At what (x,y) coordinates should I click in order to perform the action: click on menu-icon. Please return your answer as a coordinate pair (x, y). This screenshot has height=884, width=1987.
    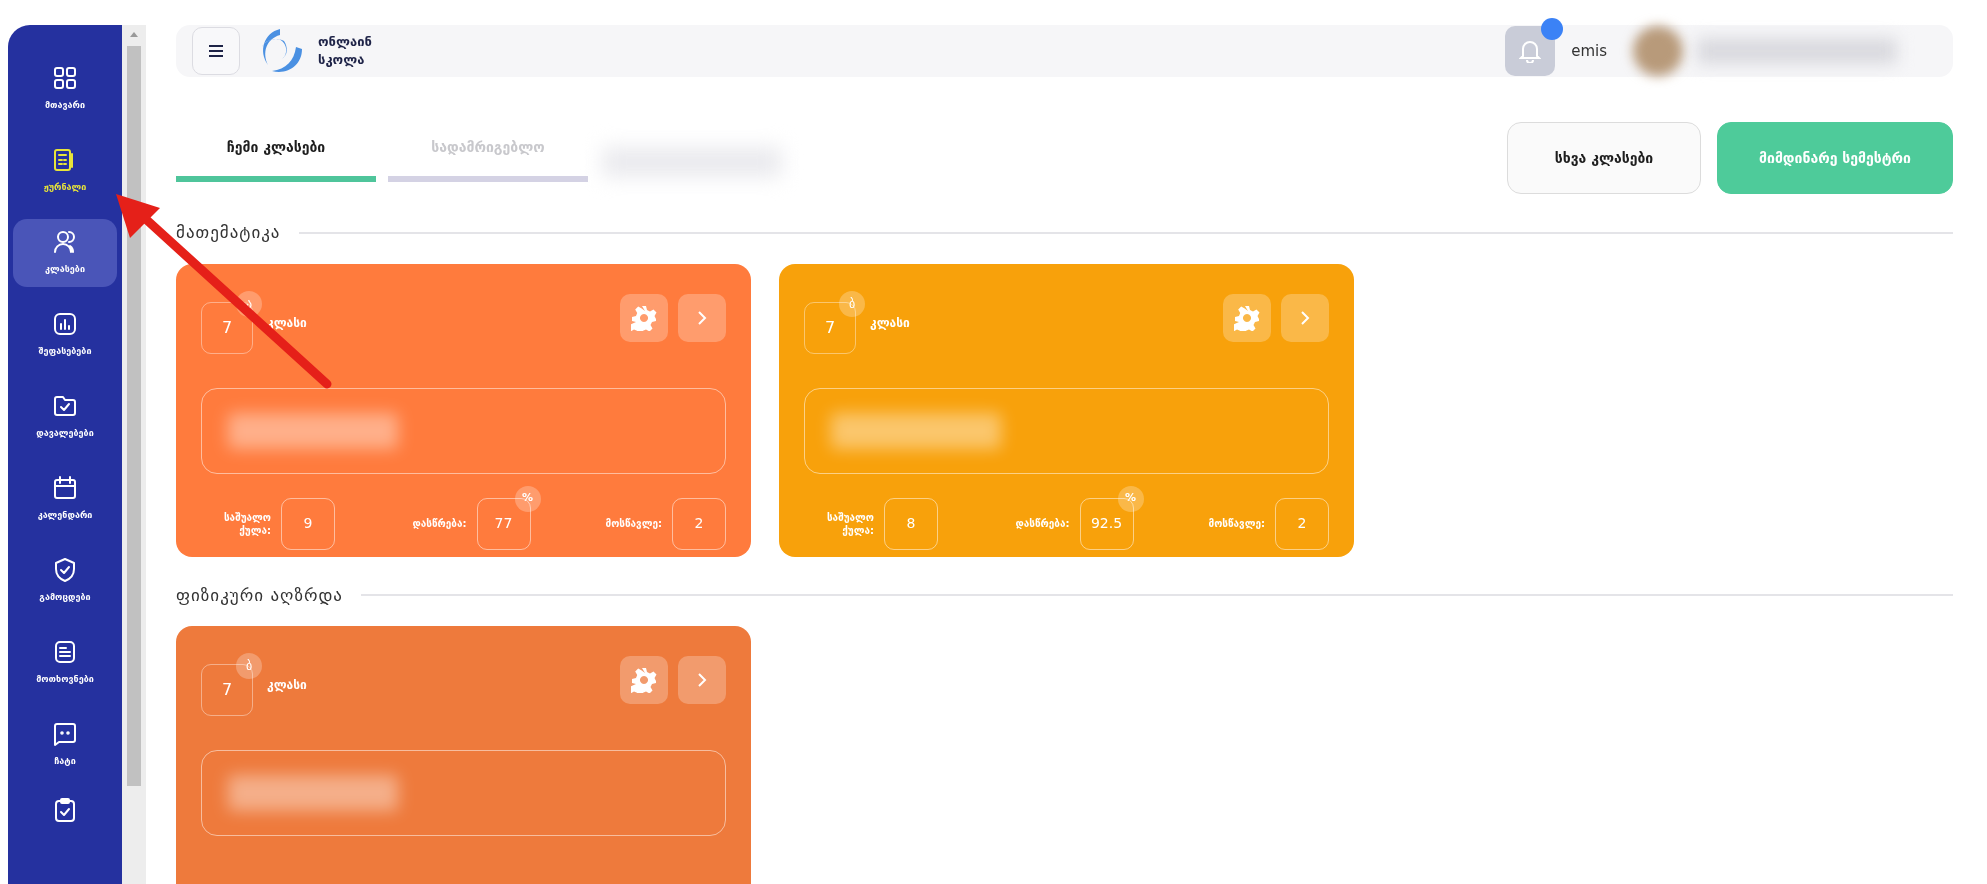
    Looking at the image, I should click on (216, 51).